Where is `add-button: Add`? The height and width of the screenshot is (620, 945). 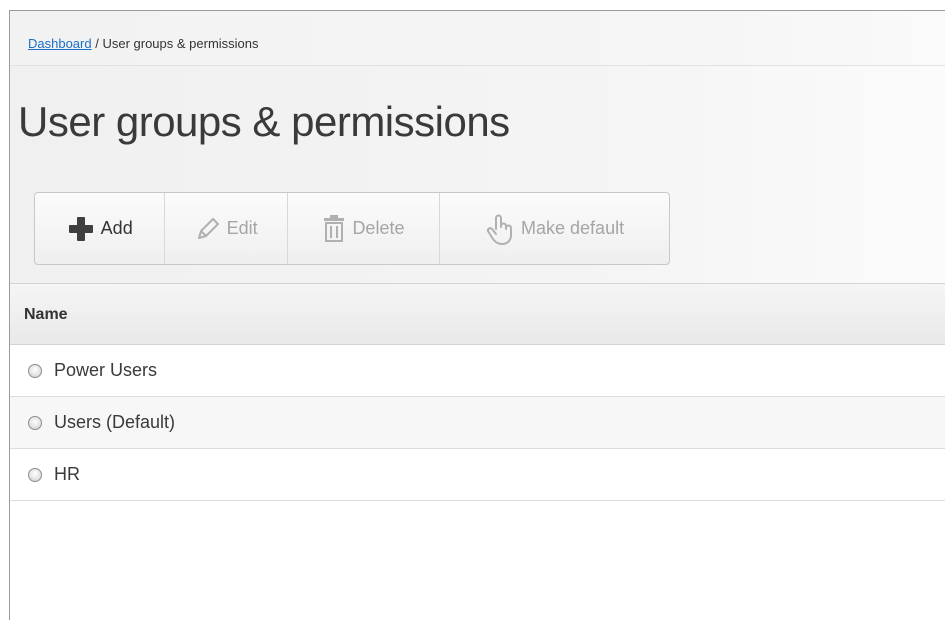
add-button: Add is located at coordinates (100, 228).